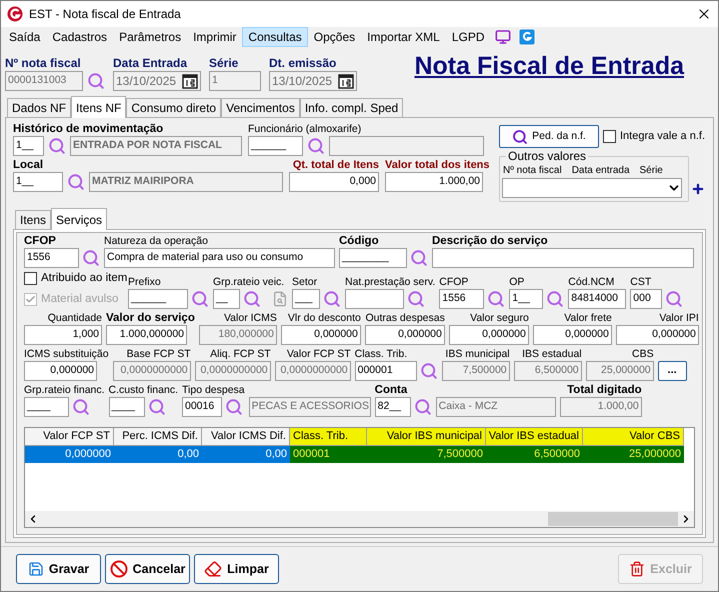 This screenshot has width=719, height=592. What do you see at coordinates (305, 129) in the screenshot?
I see `field-label: Funcionário (almoxarife)` at bounding box center [305, 129].